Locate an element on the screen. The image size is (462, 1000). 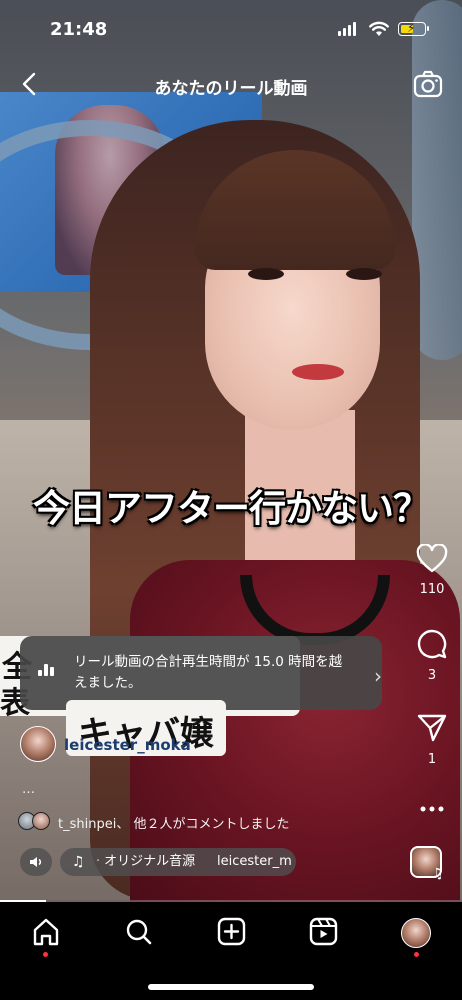
comment-button: 3 is located at coordinates (432, 655).